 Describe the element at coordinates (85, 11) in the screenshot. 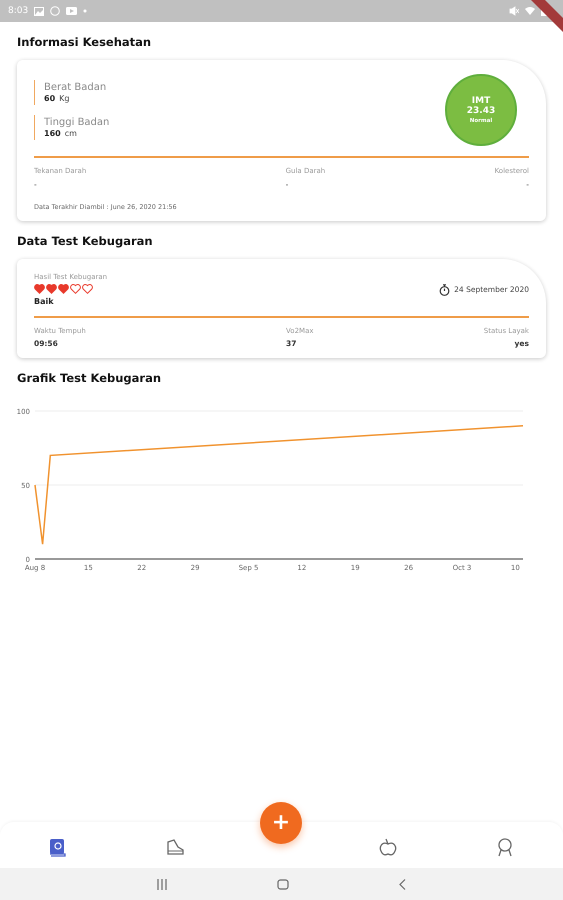

I see `dot-icon` at that location.